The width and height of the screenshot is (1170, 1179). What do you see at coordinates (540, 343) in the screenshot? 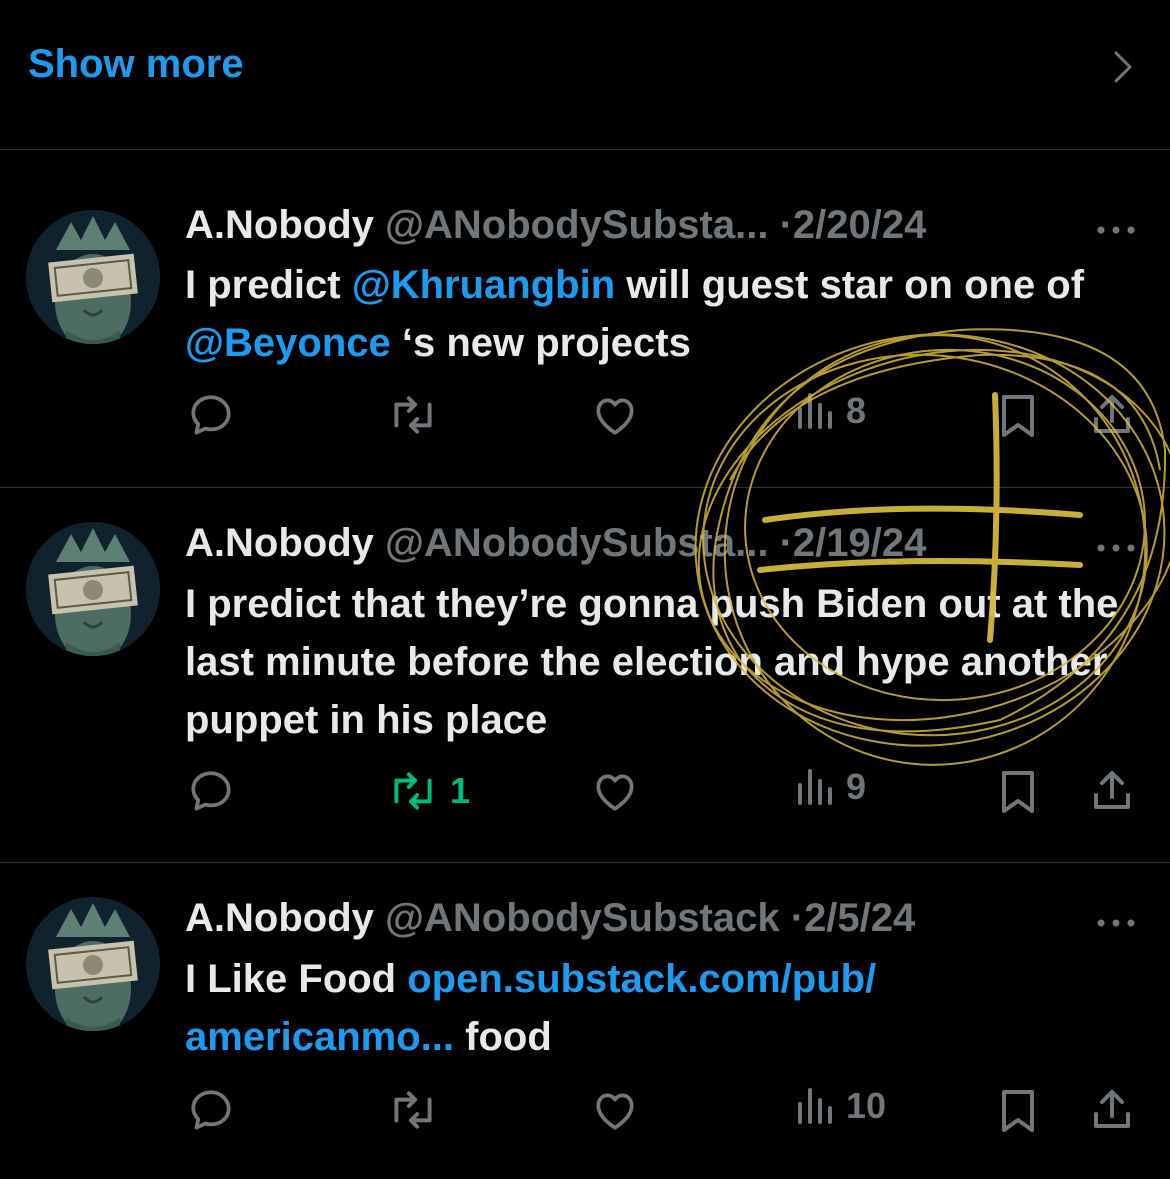
I see `text-segment: ‘s new projects` at bounding box center [540, 343].